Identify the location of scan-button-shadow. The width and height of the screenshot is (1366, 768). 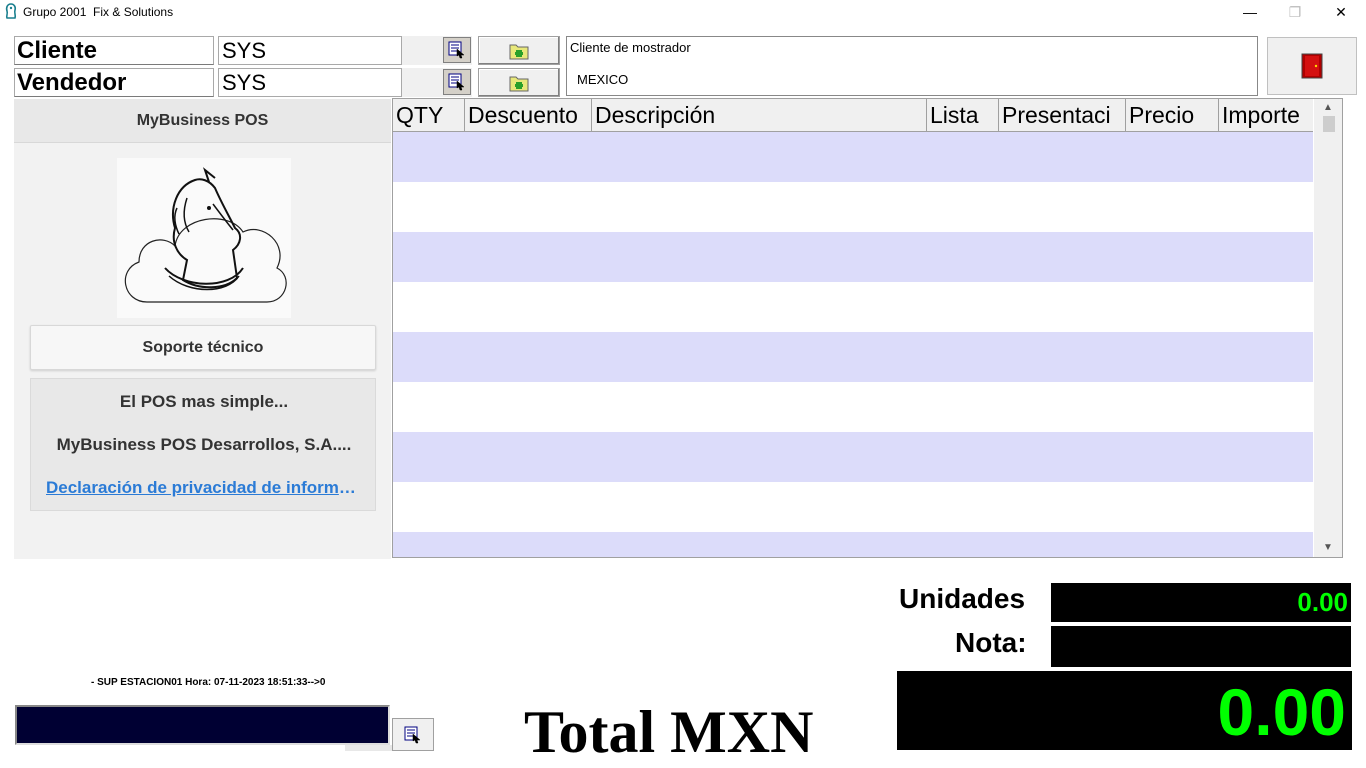
(368, 748).